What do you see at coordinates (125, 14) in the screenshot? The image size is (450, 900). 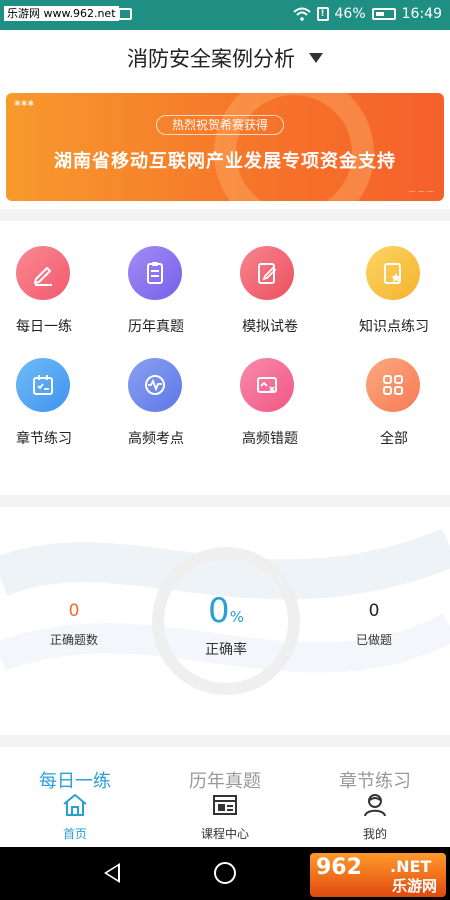 I see `image-notification-icon` at bounding box center [125, 14].